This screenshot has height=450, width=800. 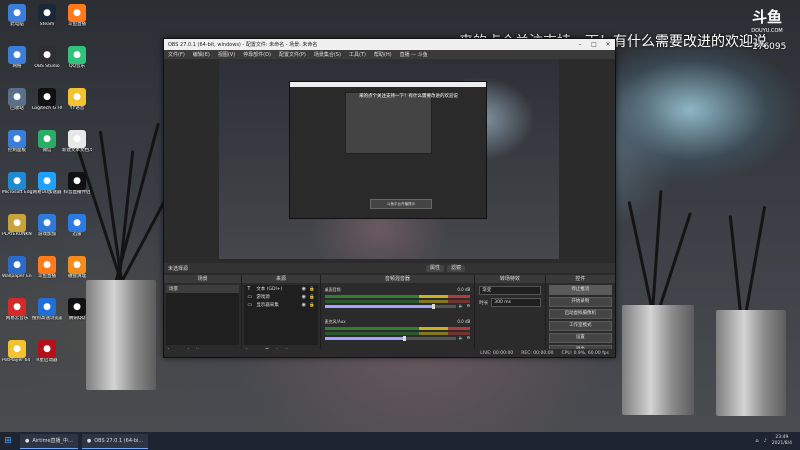 I want to click on desktop-shortcut: ● 网易UU加速器, so click(x=47, y=189).